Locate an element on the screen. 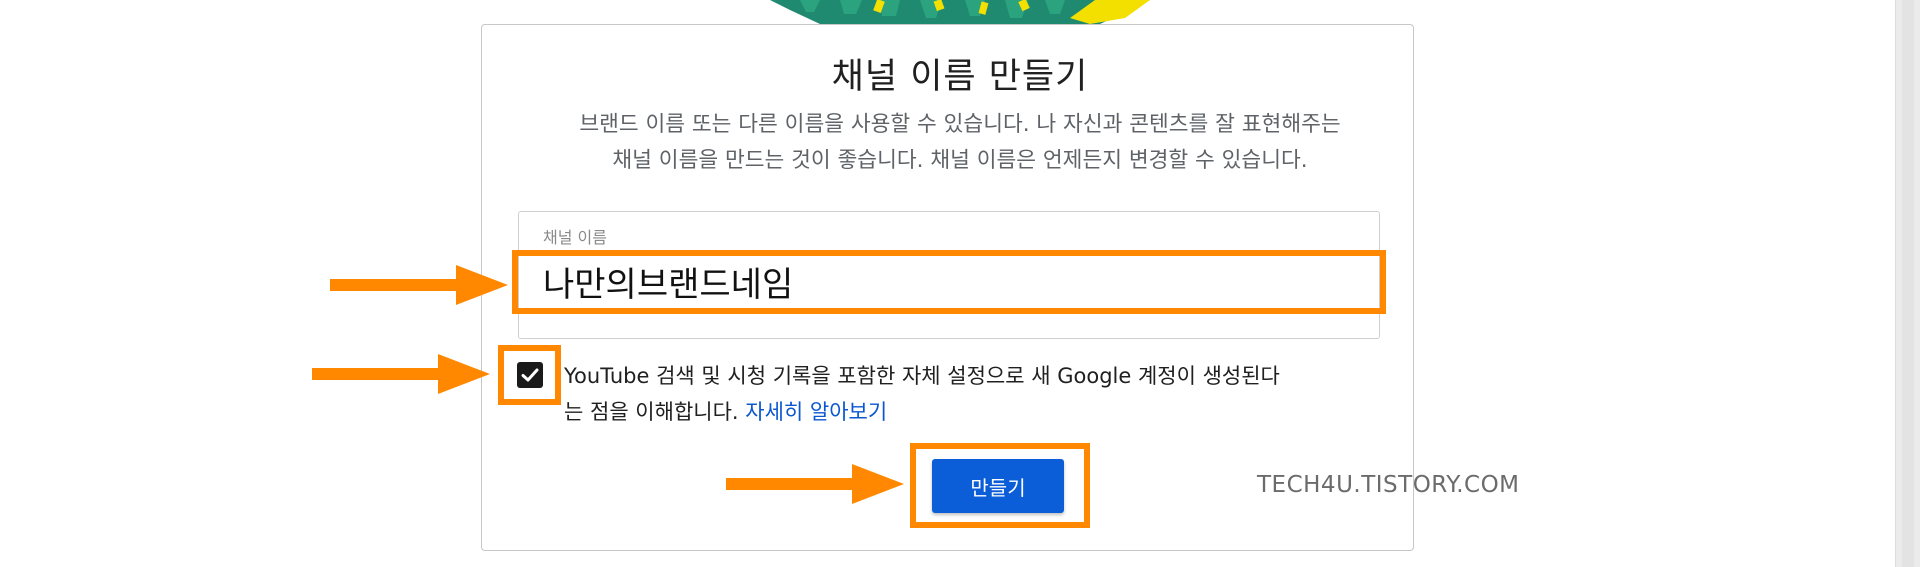 This screenshot has height=567, width=1920. watermark: TECH4U.TISTORY.COM is located at coordinates (1388, 485).